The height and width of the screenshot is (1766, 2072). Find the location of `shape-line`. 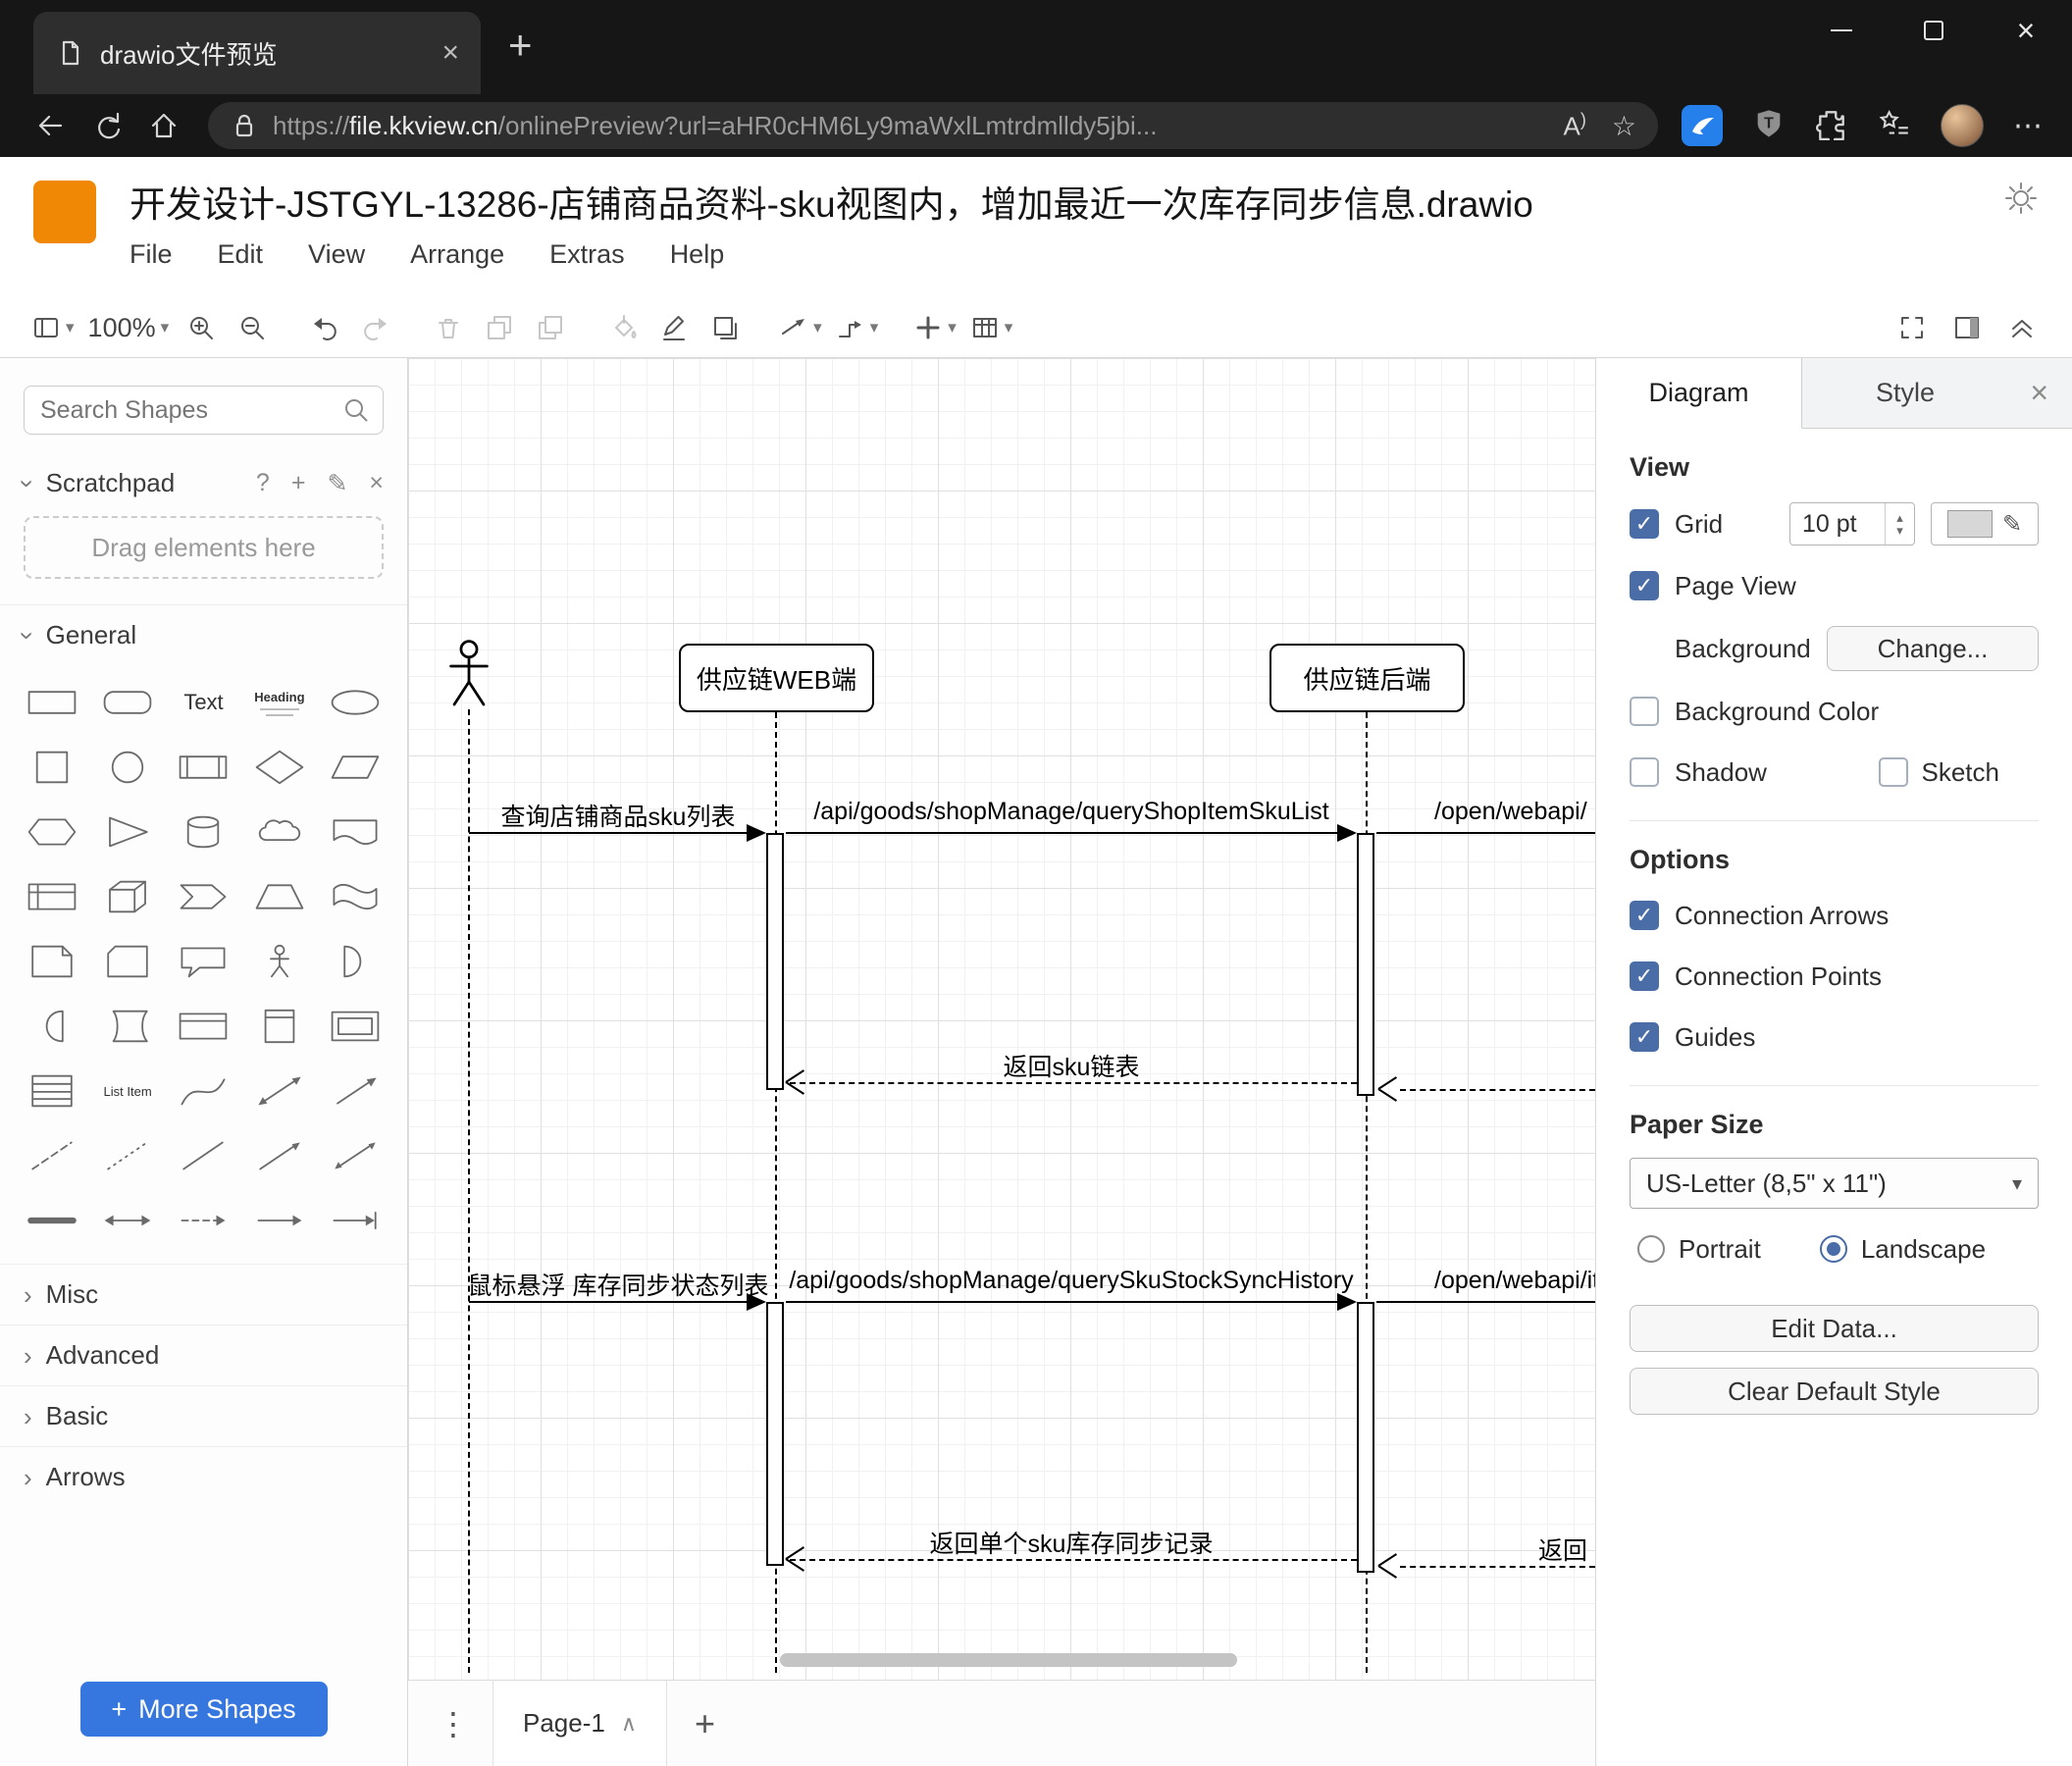

shape-line is located at coordinates (203, 1155).